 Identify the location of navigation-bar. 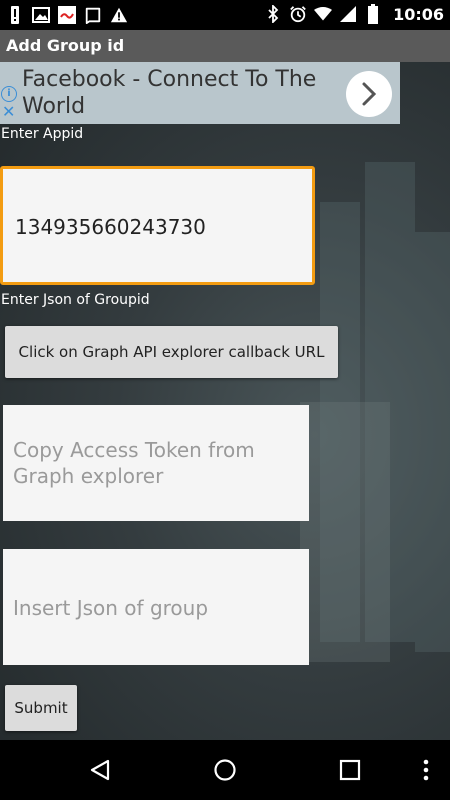
(225, 770).